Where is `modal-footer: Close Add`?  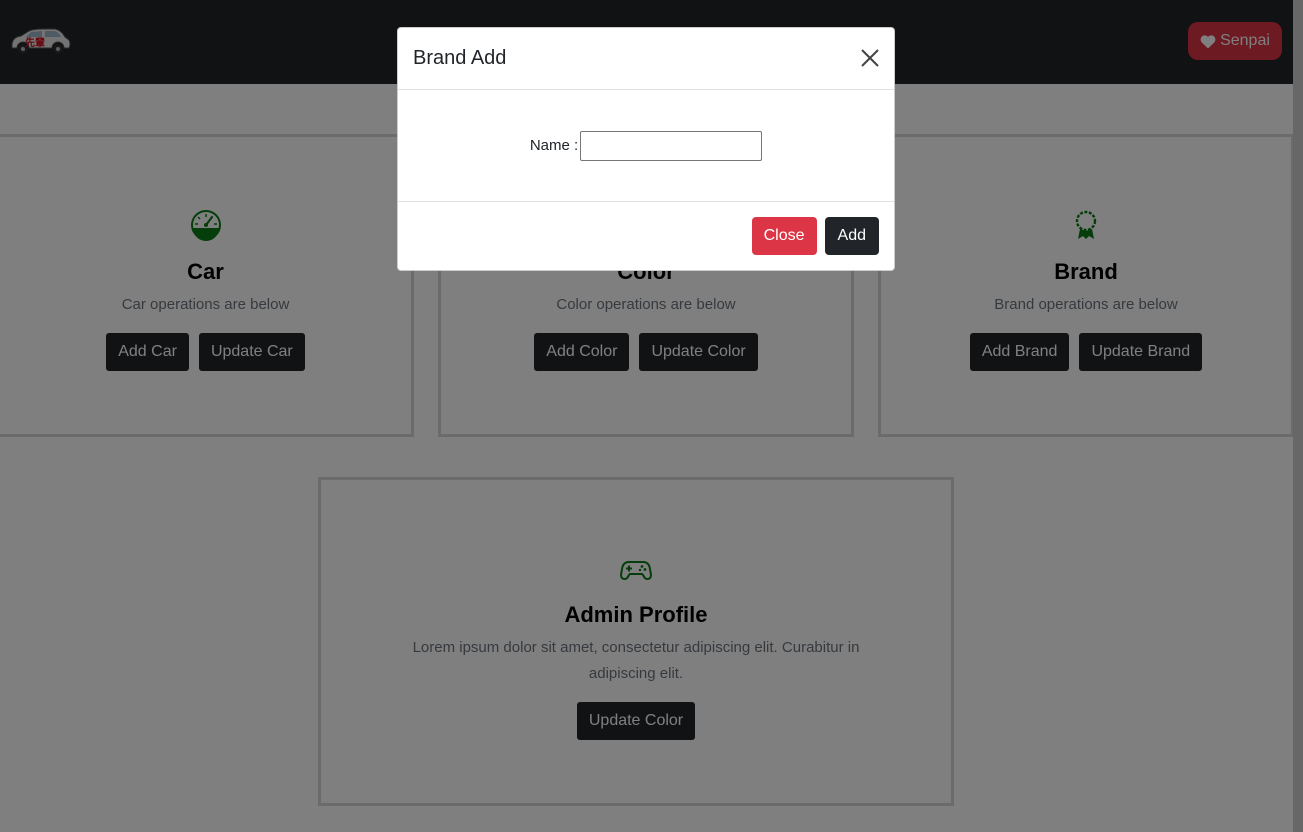
modal-footer: Close Add is located at coordinates (646, 235).